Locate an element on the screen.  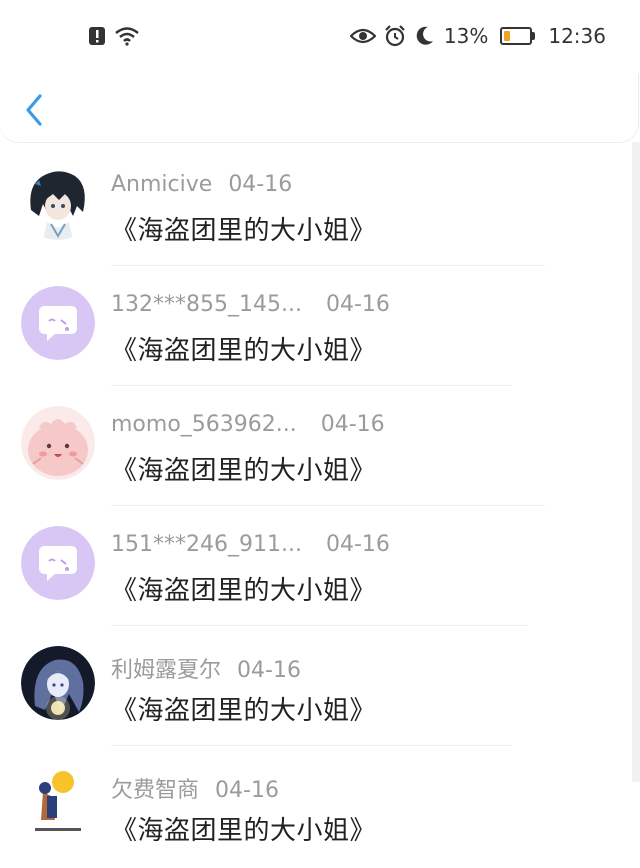
list-item: 欠费智商 04-16 《海盗团里的大小姐》 is located at coordinates (316, 806).